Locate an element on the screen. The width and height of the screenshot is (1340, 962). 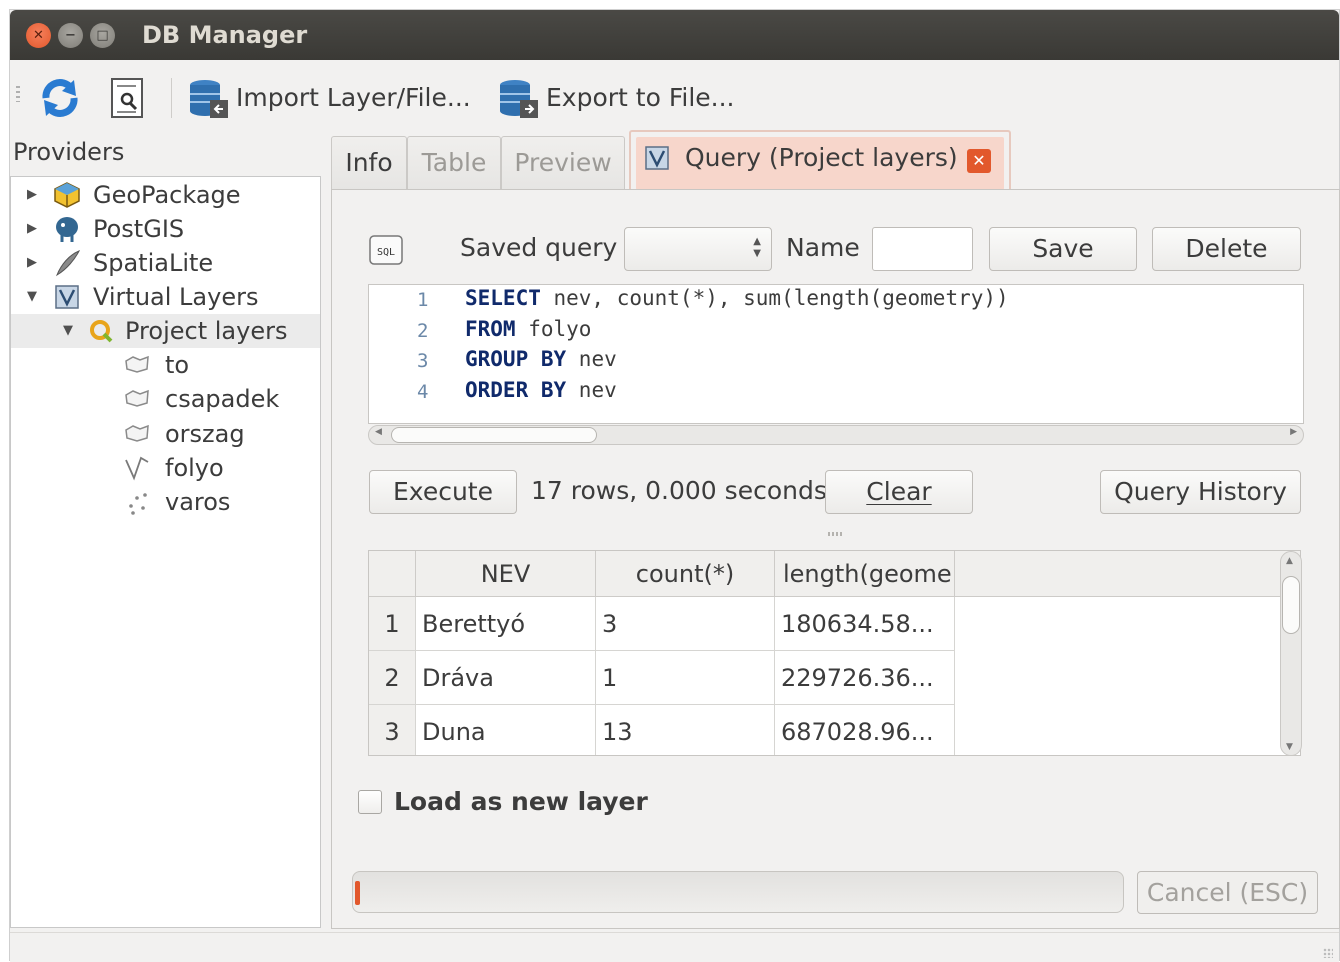
tab-preview: Preview is located at coordinates (563, 163).